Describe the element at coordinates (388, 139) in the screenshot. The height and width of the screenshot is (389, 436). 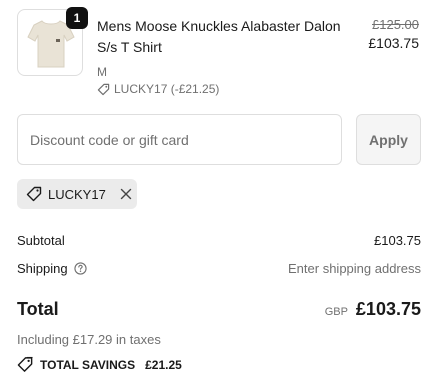
I see `apply-button: Apply` at that location.